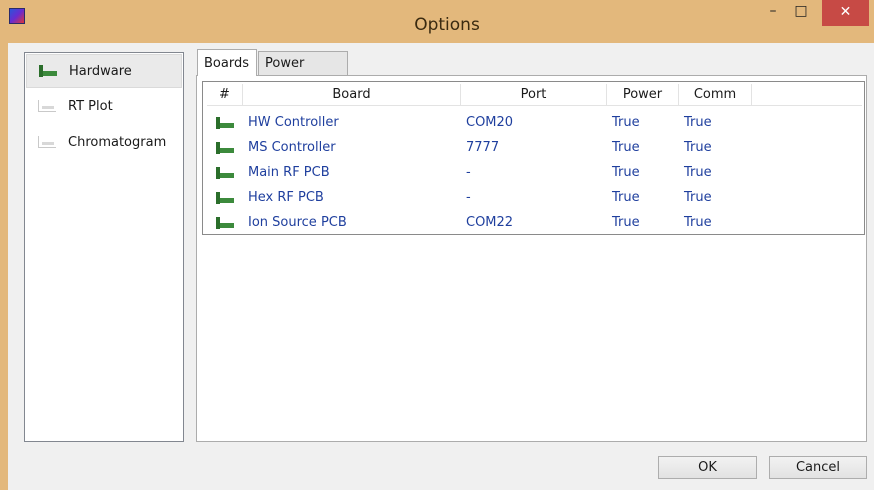 This screenshot has height=490, width=874. Describe the element at coordinates (490, 122) in the screenshot. I see `board-port: COM20` at that location.